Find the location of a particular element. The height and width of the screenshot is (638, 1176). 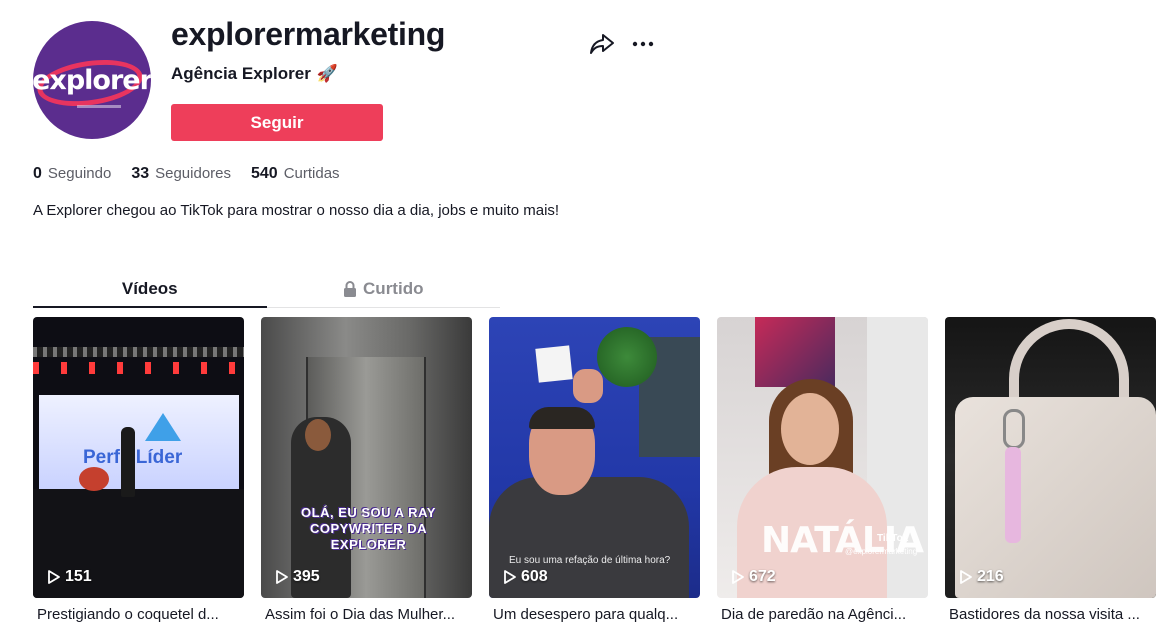

view-count-value: 216 is located at coordinates (990, 576).